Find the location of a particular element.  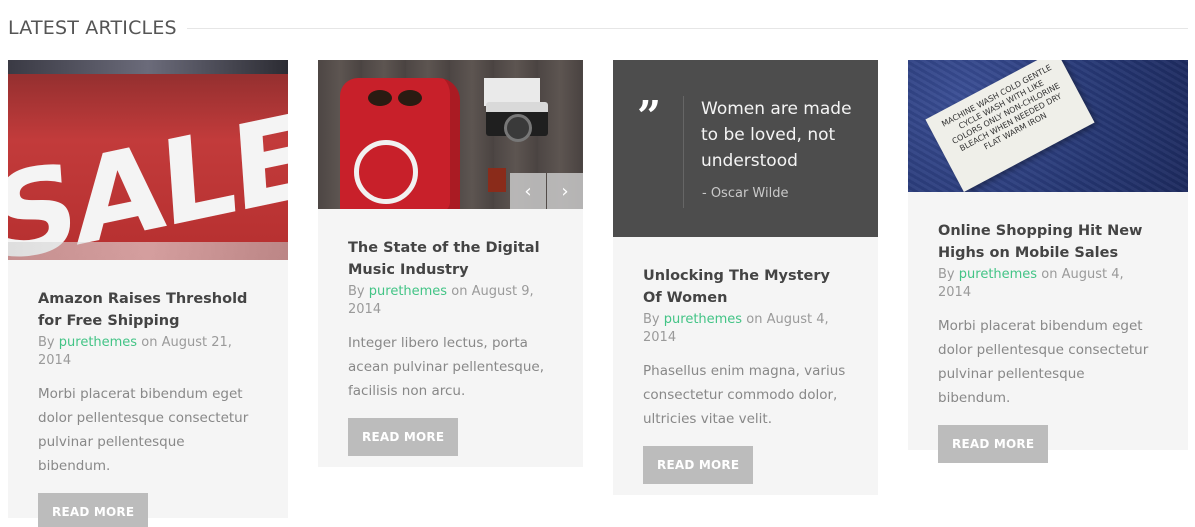

slider-controls: ‹ › is located at coordinates (546, 191).